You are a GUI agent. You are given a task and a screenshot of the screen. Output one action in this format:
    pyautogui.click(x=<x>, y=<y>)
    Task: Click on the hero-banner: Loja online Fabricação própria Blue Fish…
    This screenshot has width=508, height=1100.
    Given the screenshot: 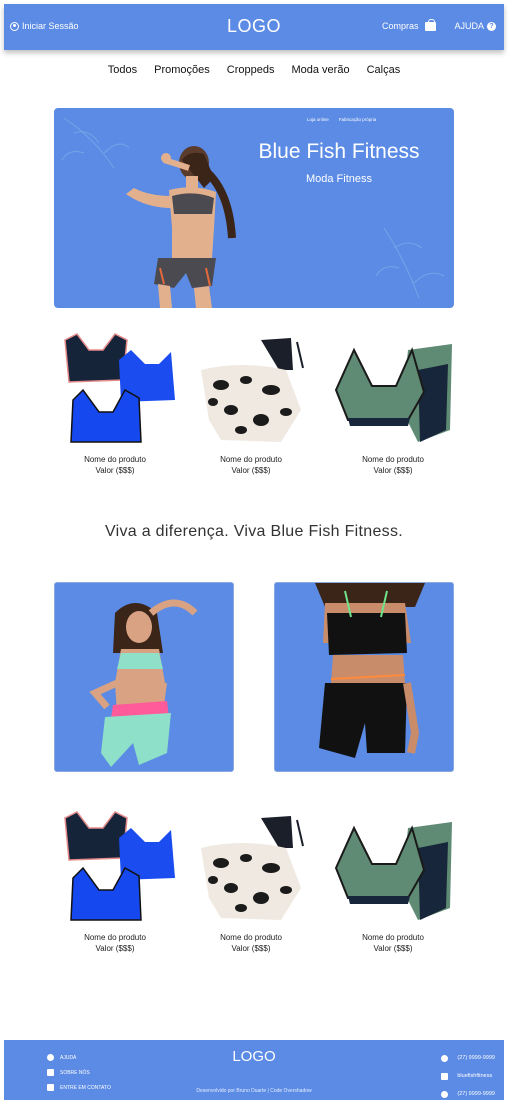 What is the action you would take?
    pyautogui.click(x=254, y=208)
    